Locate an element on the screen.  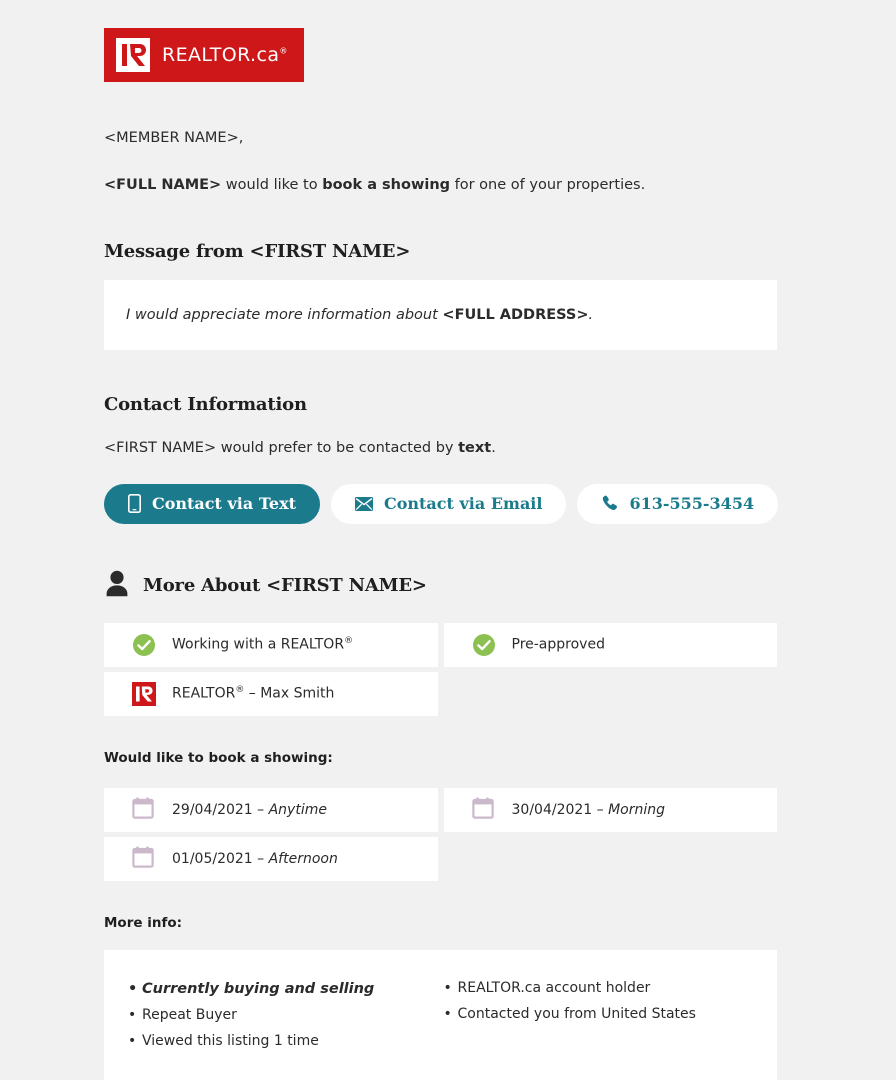
showing-slot: 30/04/2021 – Morning is located at coordinates (610, 809).